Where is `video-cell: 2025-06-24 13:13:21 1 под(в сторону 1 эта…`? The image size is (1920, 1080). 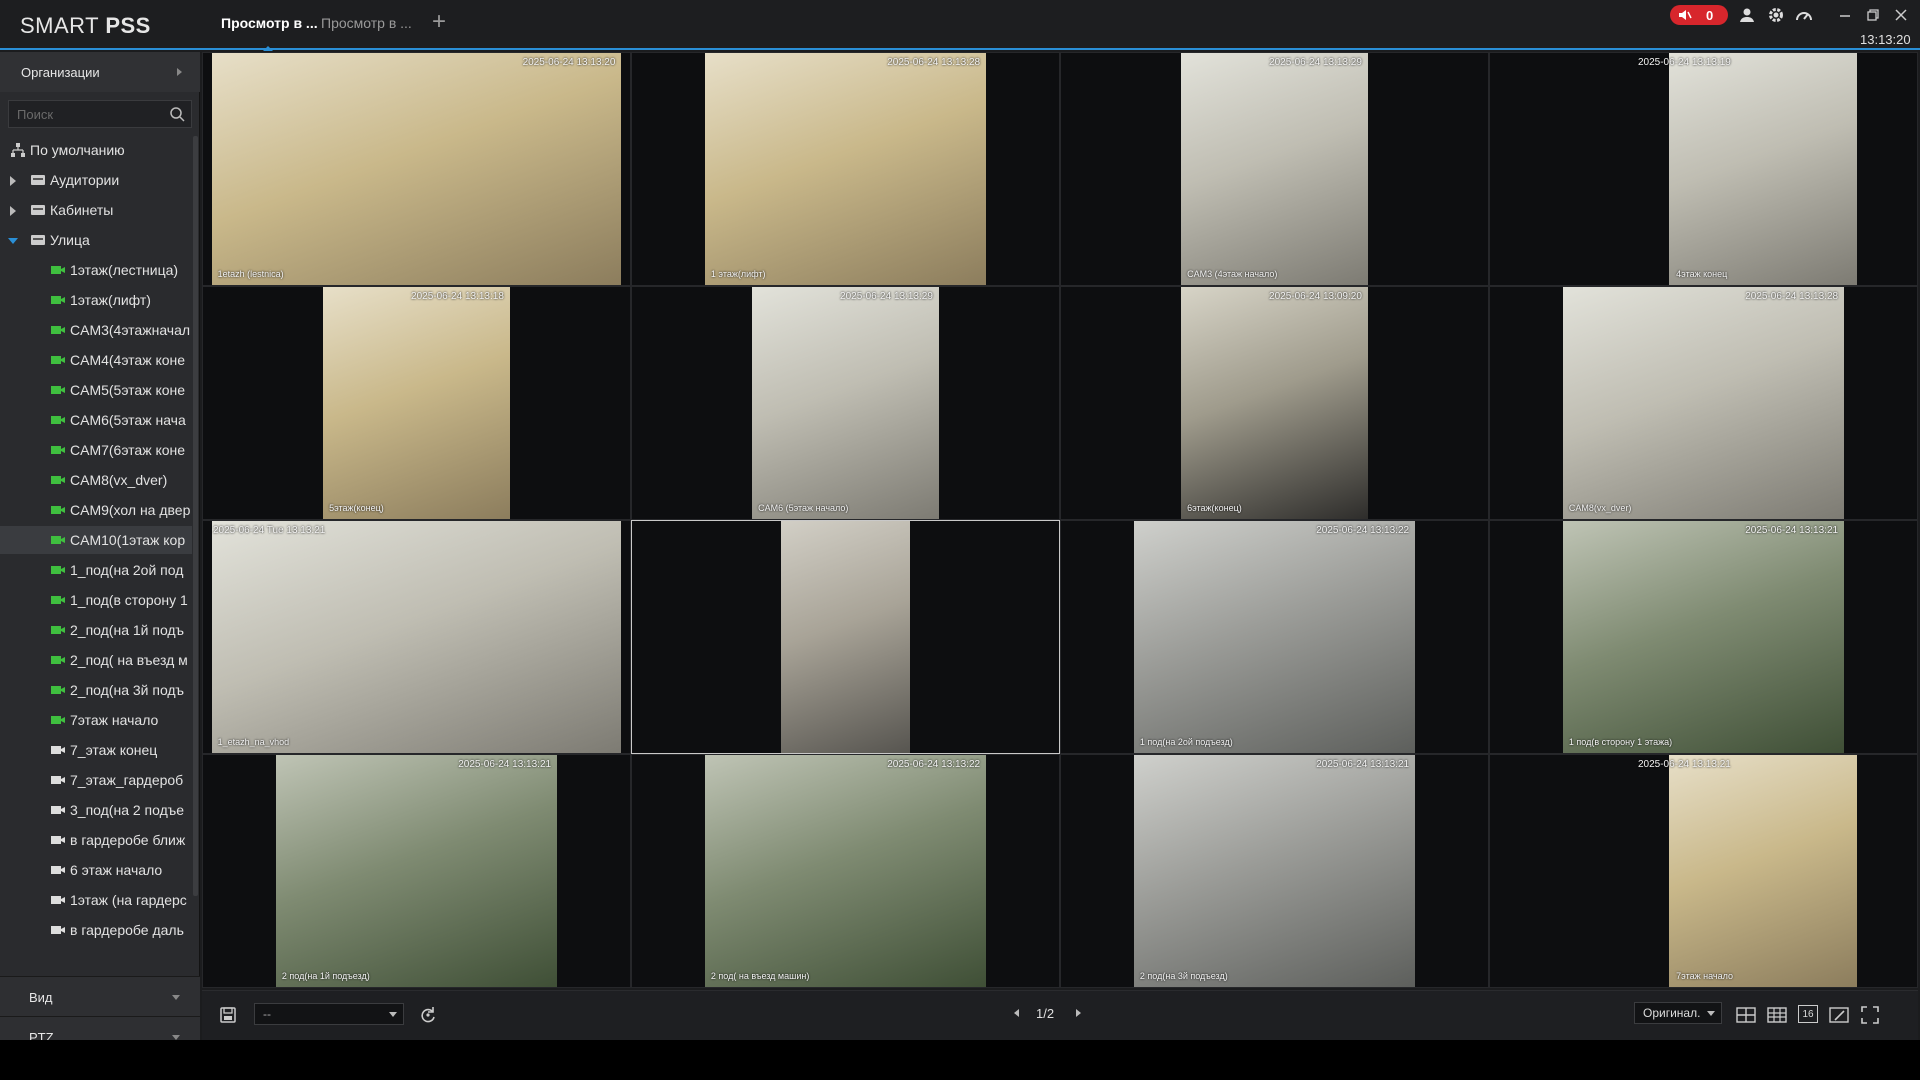
video-cell: 2025-06-24 13:13:21 1 под(в сторону 1 эта… is located at coordinates (1703, 637).